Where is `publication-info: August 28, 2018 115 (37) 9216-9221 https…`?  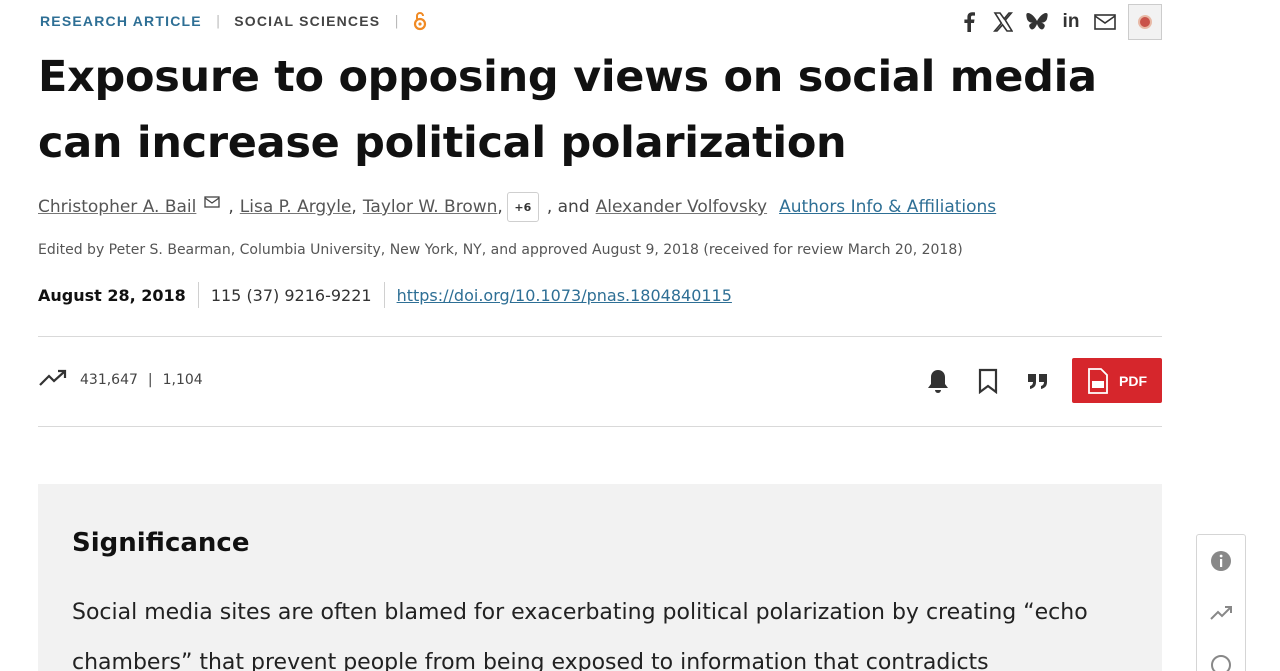
publication-info: August 28, 2018 115 (37) 9216-9221 https… is located at coordinates (385, 295).